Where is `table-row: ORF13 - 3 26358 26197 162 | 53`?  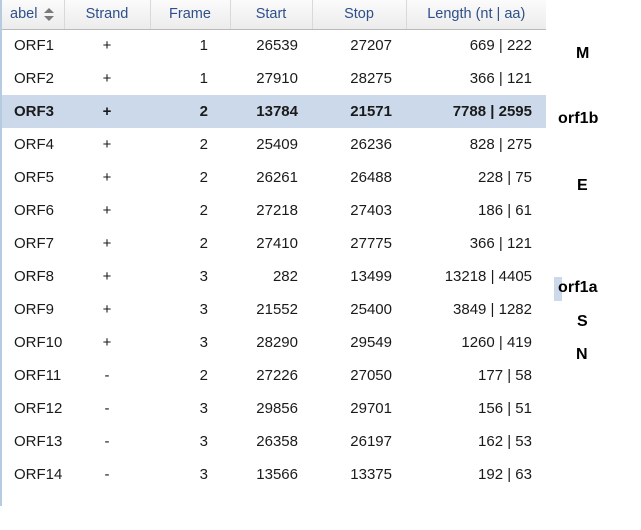 table-row: ORF13 - 3 26358 26197 162 | 53 is located at coordinates (274, 441).